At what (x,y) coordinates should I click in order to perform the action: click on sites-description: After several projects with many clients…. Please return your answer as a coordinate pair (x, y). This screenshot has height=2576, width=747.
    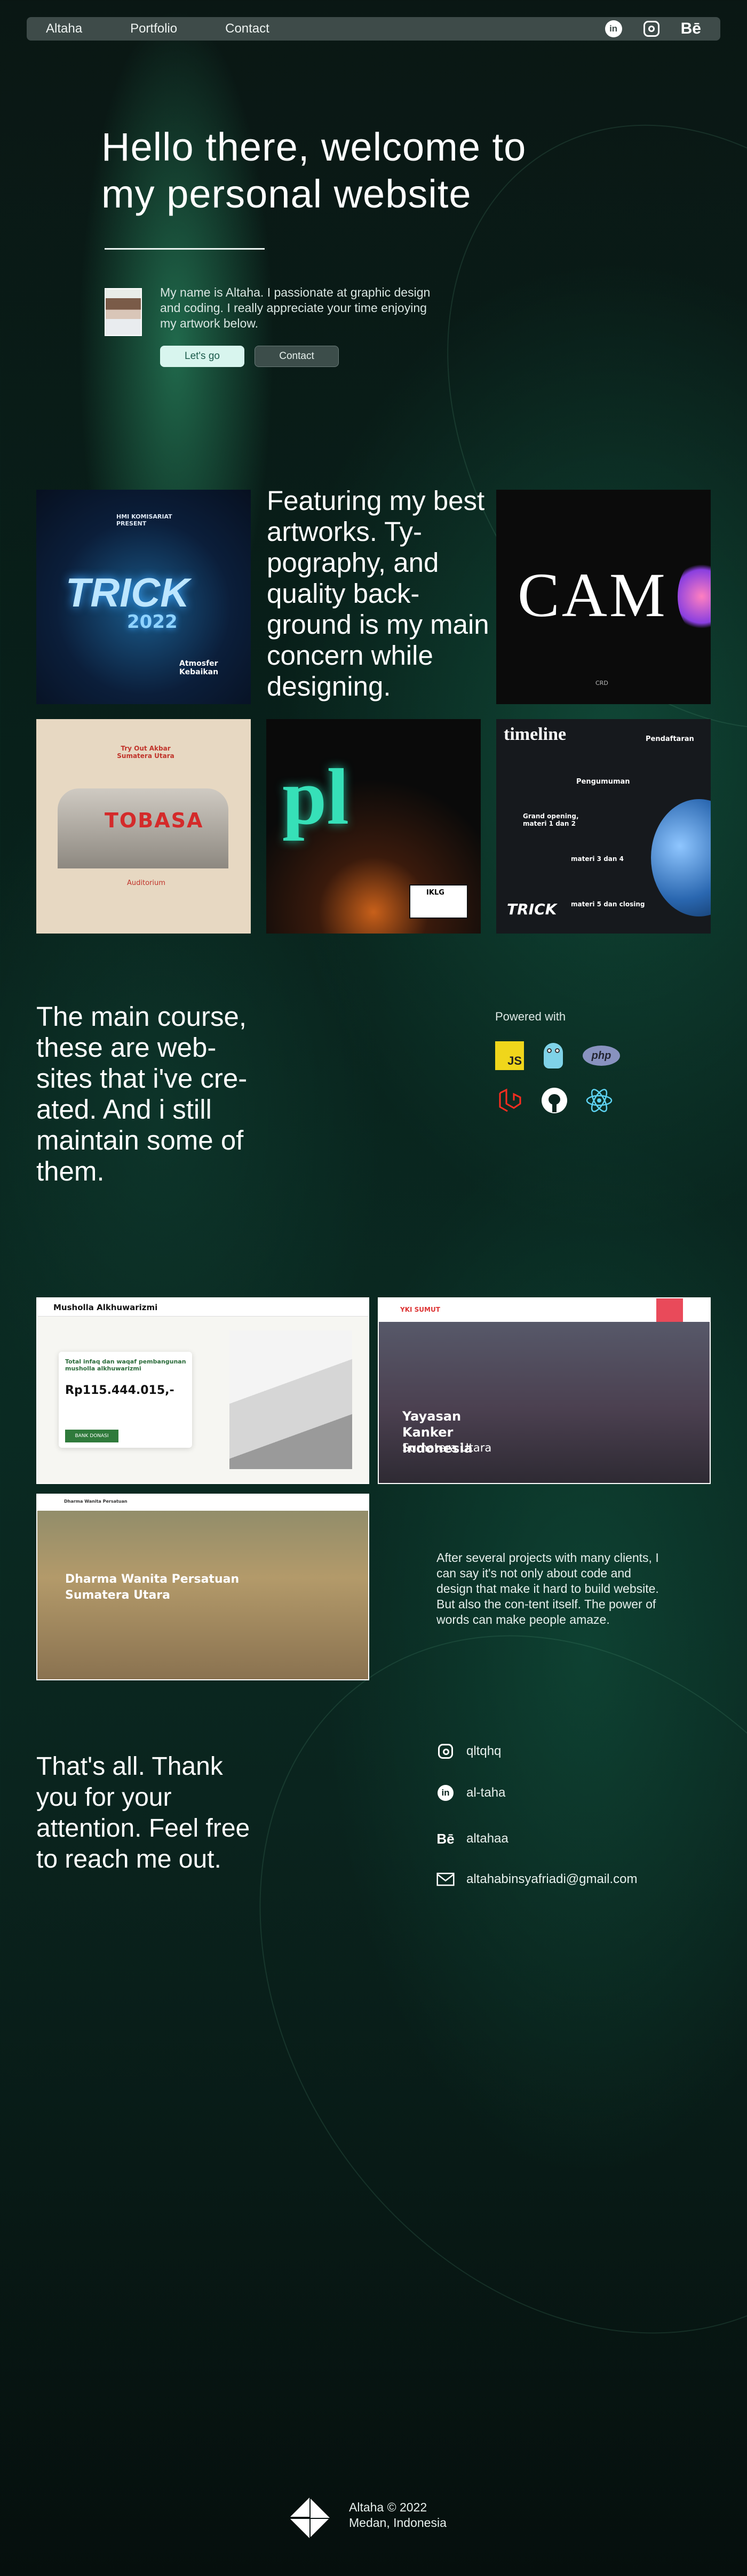
    Looking at the image, I should click on (547, 1588).